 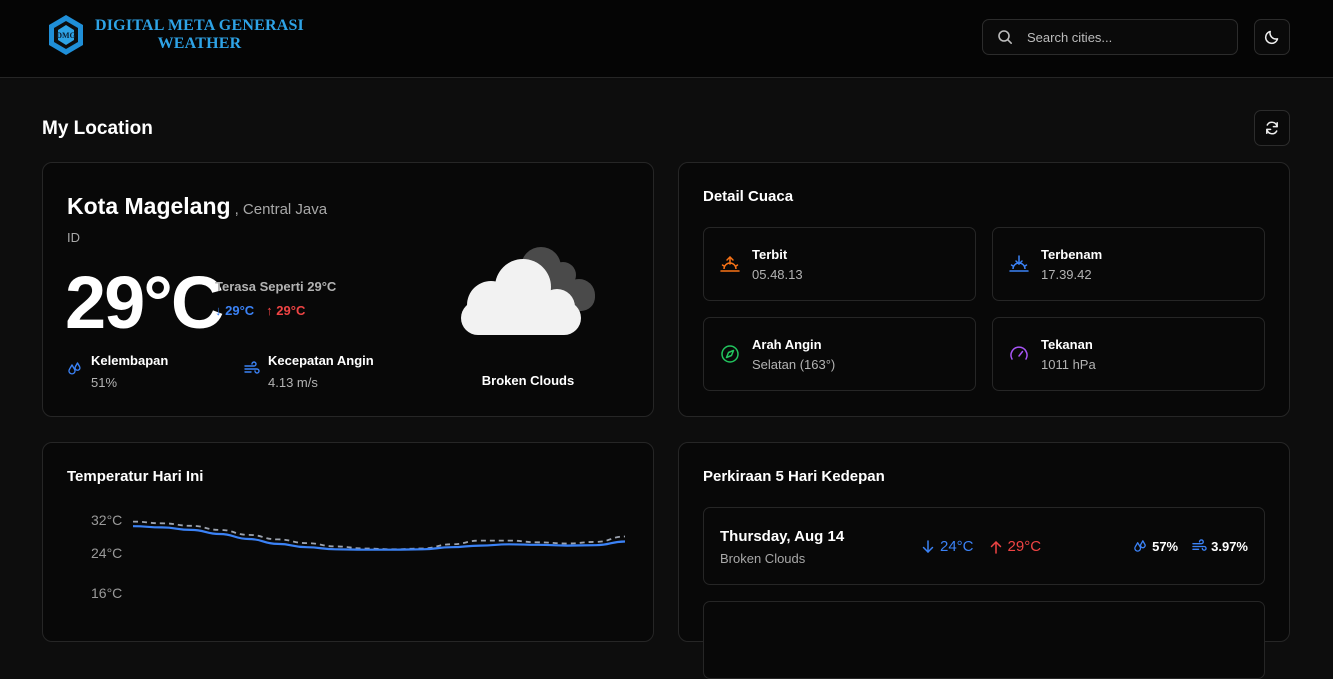 I want to click on compass-icon, so click(x=730, y=354).